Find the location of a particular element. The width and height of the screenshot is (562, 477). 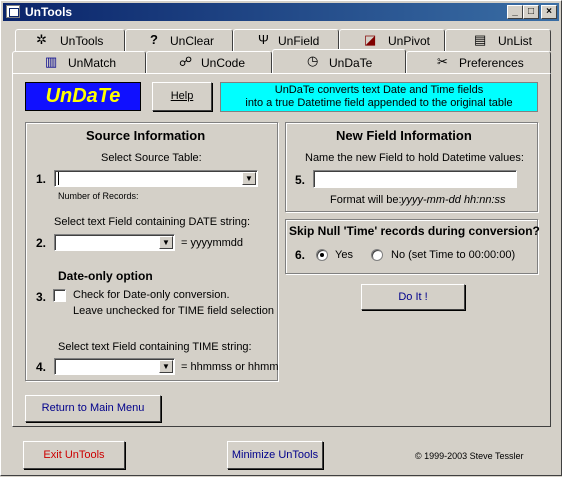

return-to-main-menu-button: Return to Main Menu is located at coordinates (93, 408).